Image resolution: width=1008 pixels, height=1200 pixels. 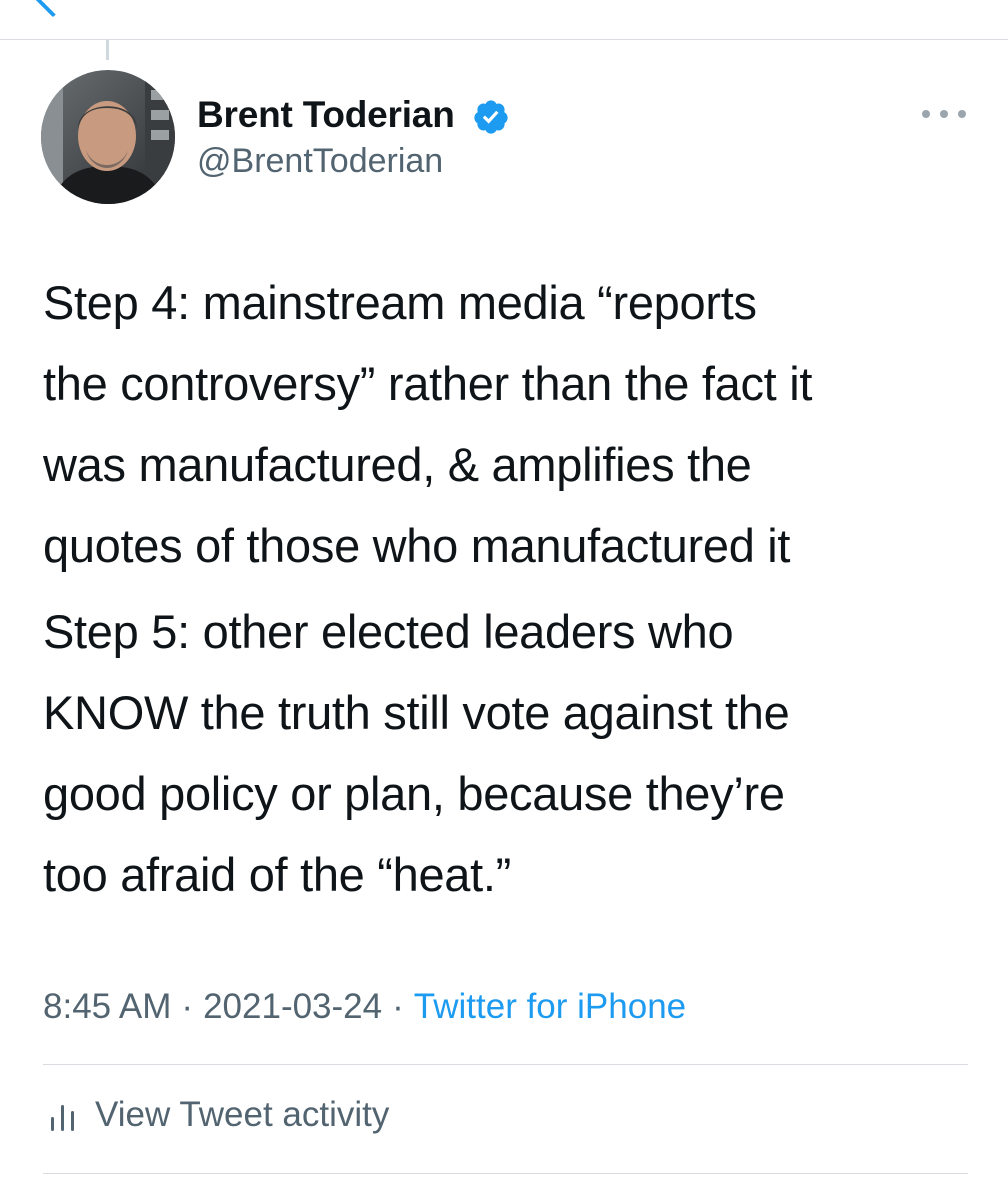 I want to click on author-display-name: Brent Toderian, so click(x=326, y=115).